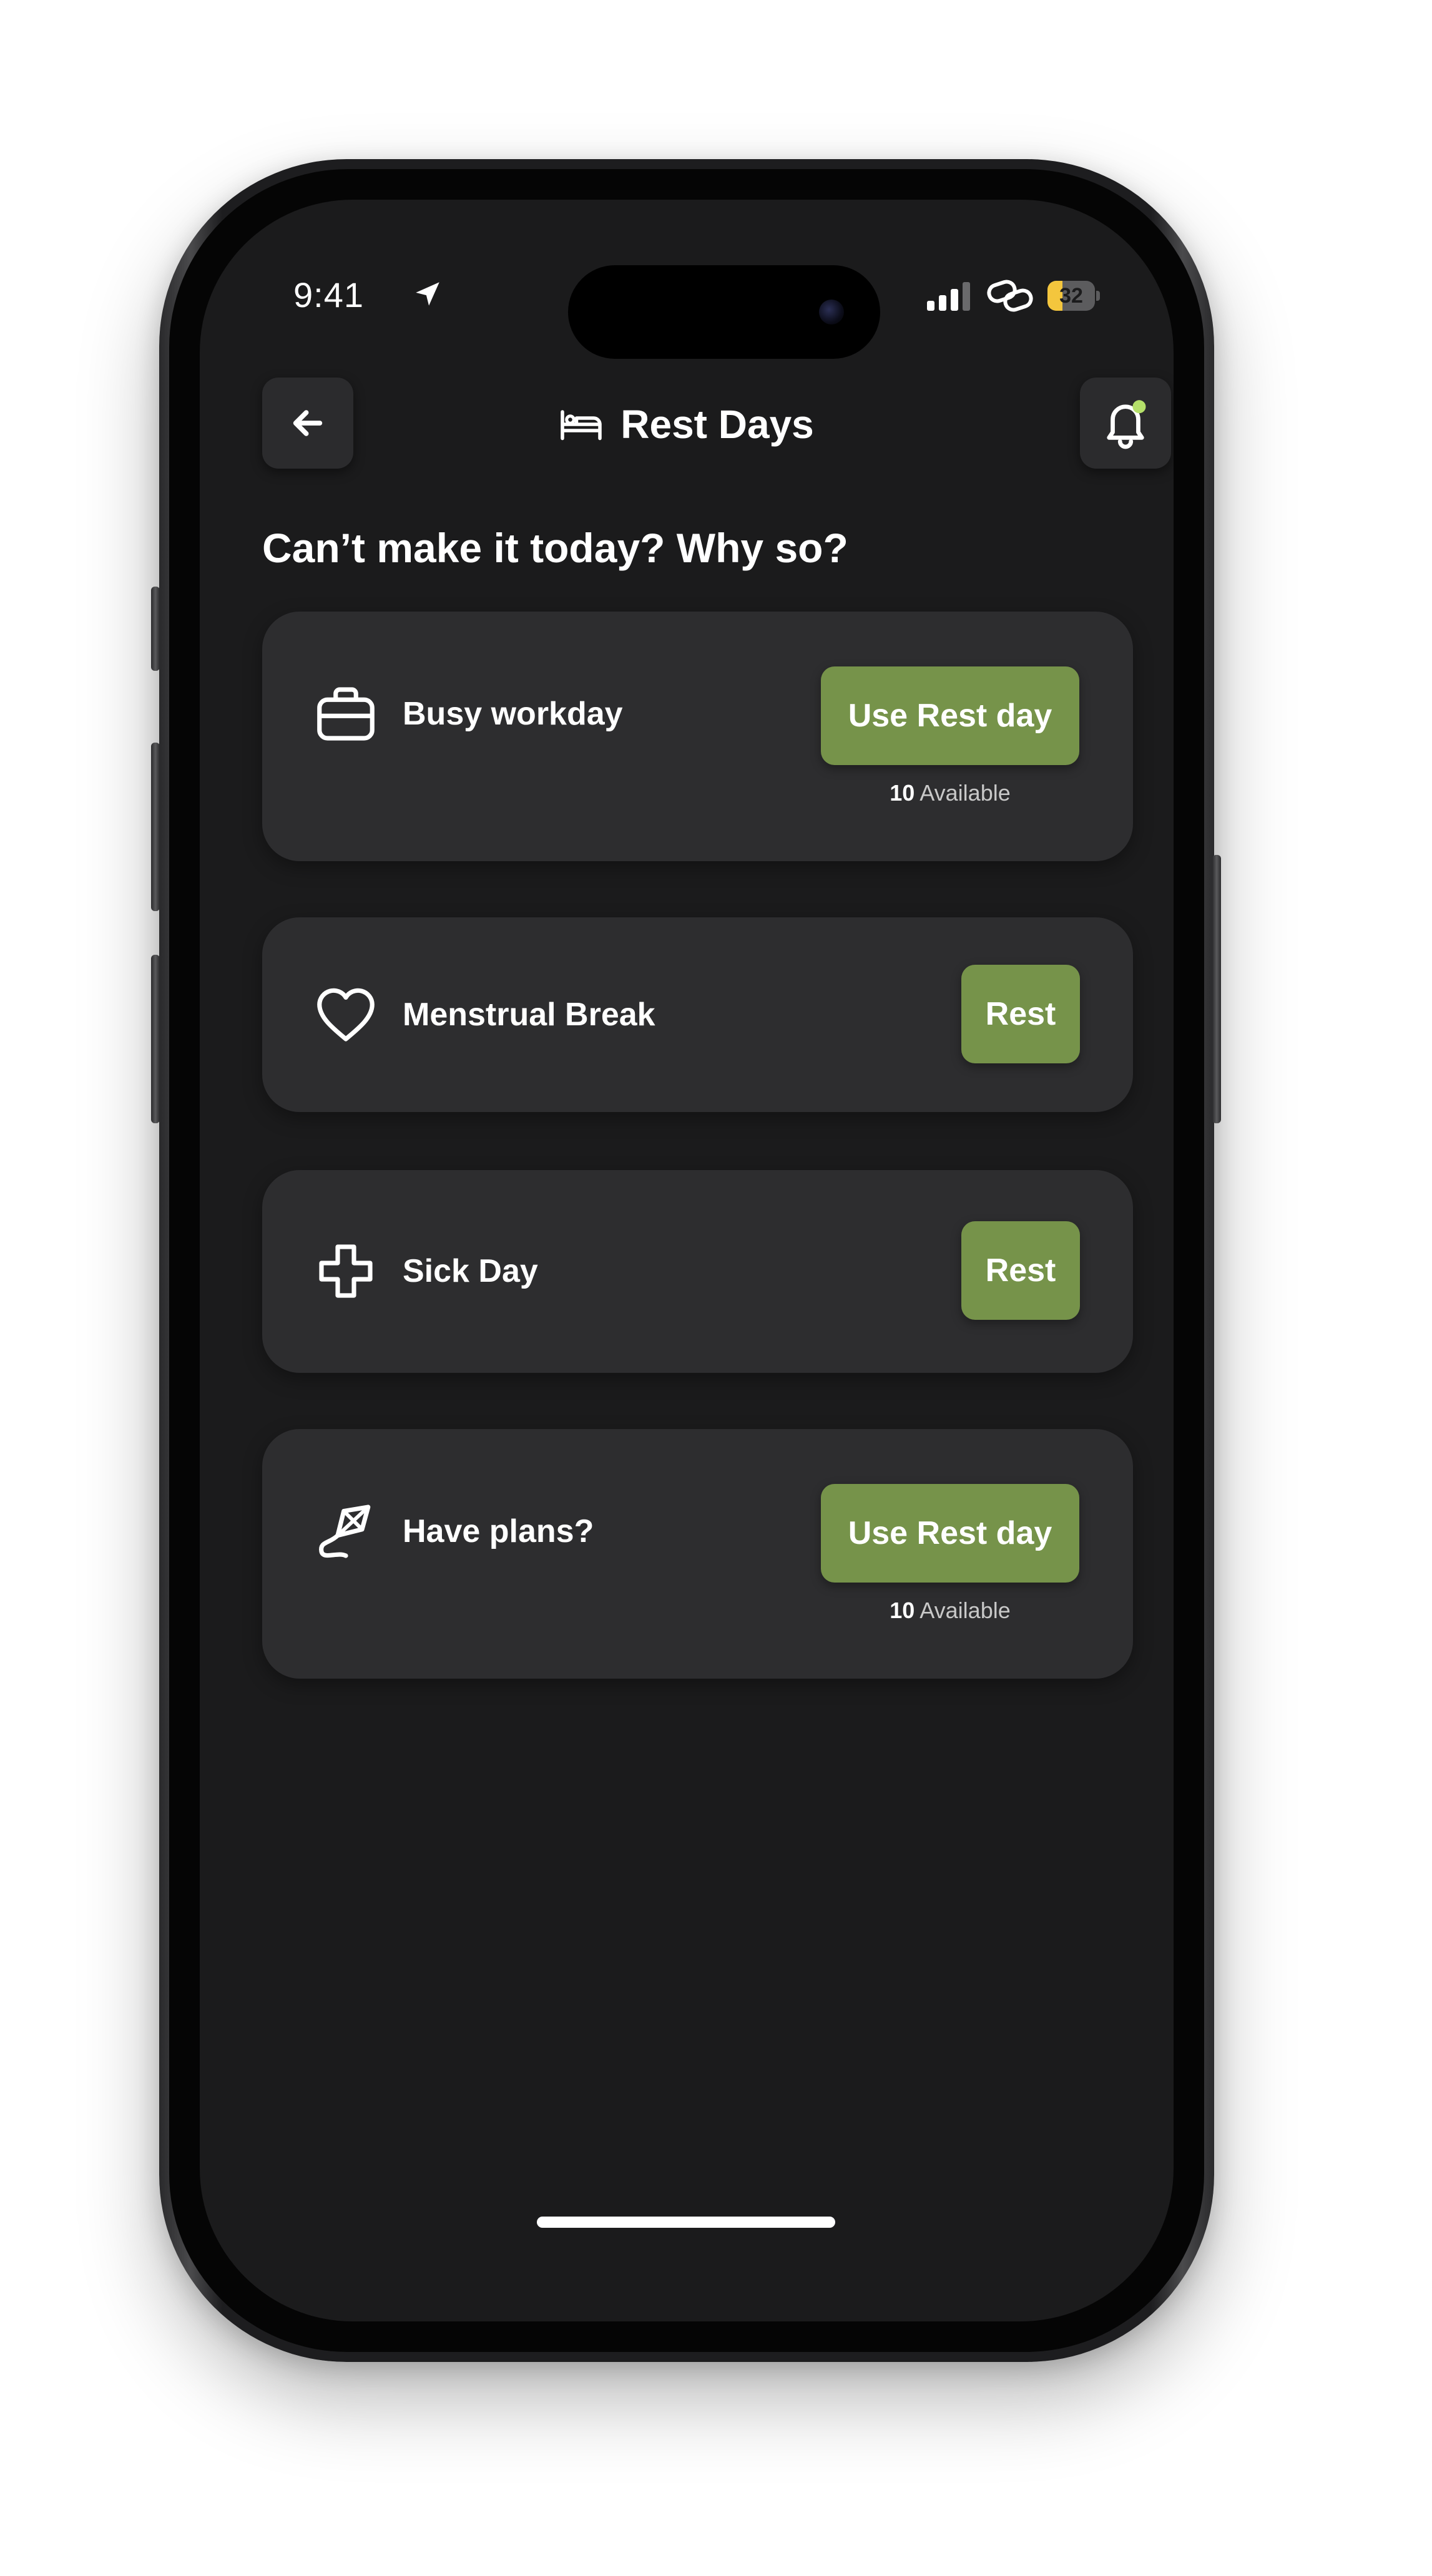 The width and height of the screenshot is (1432, 2576). What do you see at coordinates (581, 425) in the screenshot?
I see `bed-icon` at bounding box center [581, 425].